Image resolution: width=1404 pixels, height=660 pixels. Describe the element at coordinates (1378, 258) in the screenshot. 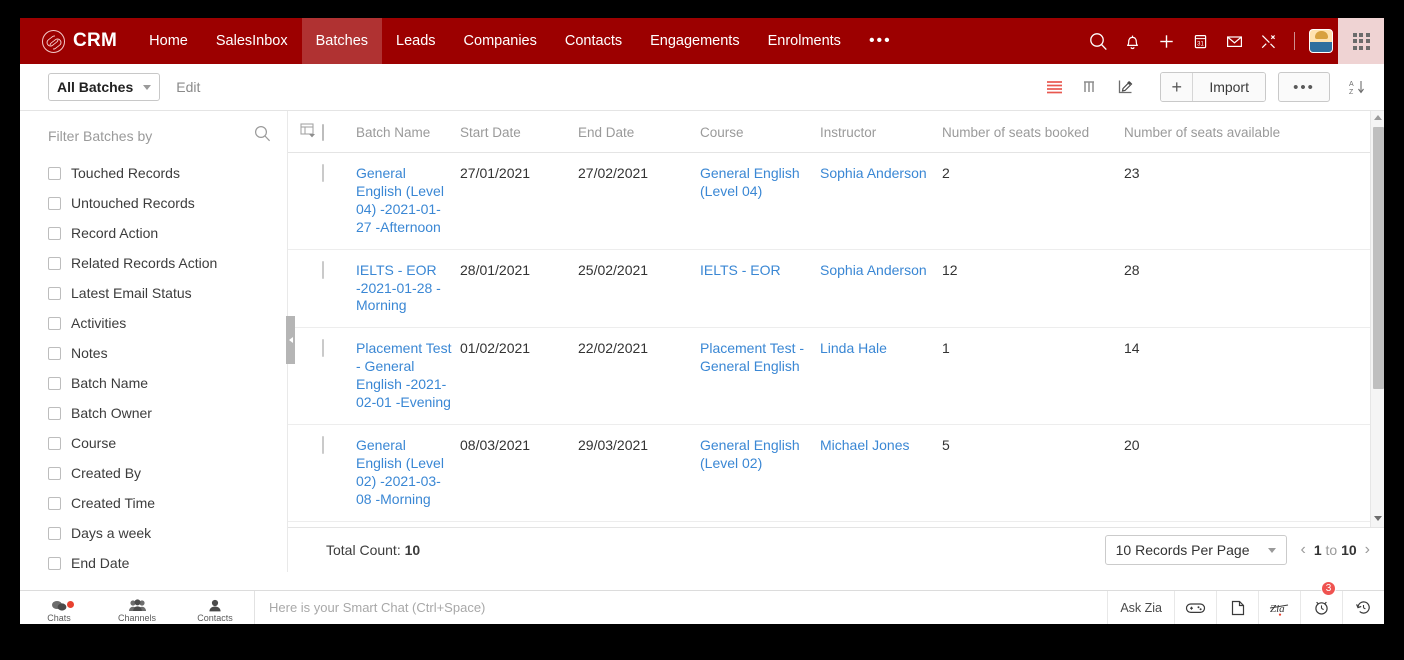

I see `scrollbar-thumb` at that location.